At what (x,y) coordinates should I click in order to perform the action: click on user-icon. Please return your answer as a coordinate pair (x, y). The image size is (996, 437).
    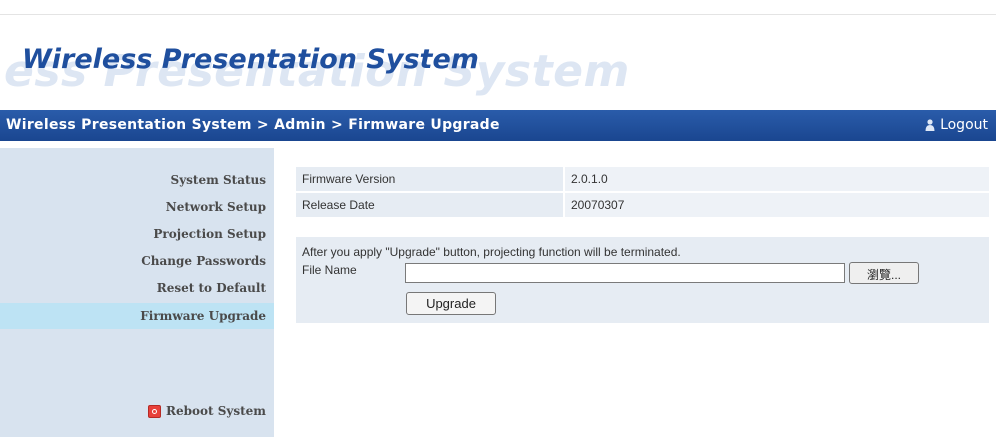
    Looking at the image, I should click on (930, 125).